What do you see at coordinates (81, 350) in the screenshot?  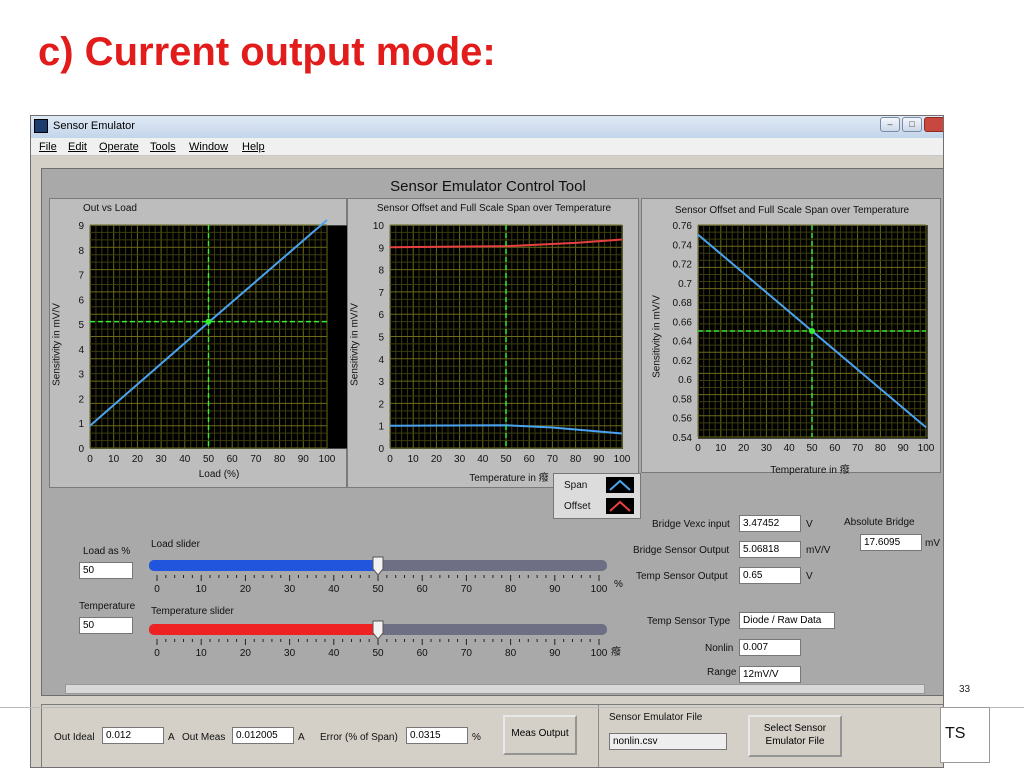 I see `y-tick-label: 4` at bounding box center [81, 350].